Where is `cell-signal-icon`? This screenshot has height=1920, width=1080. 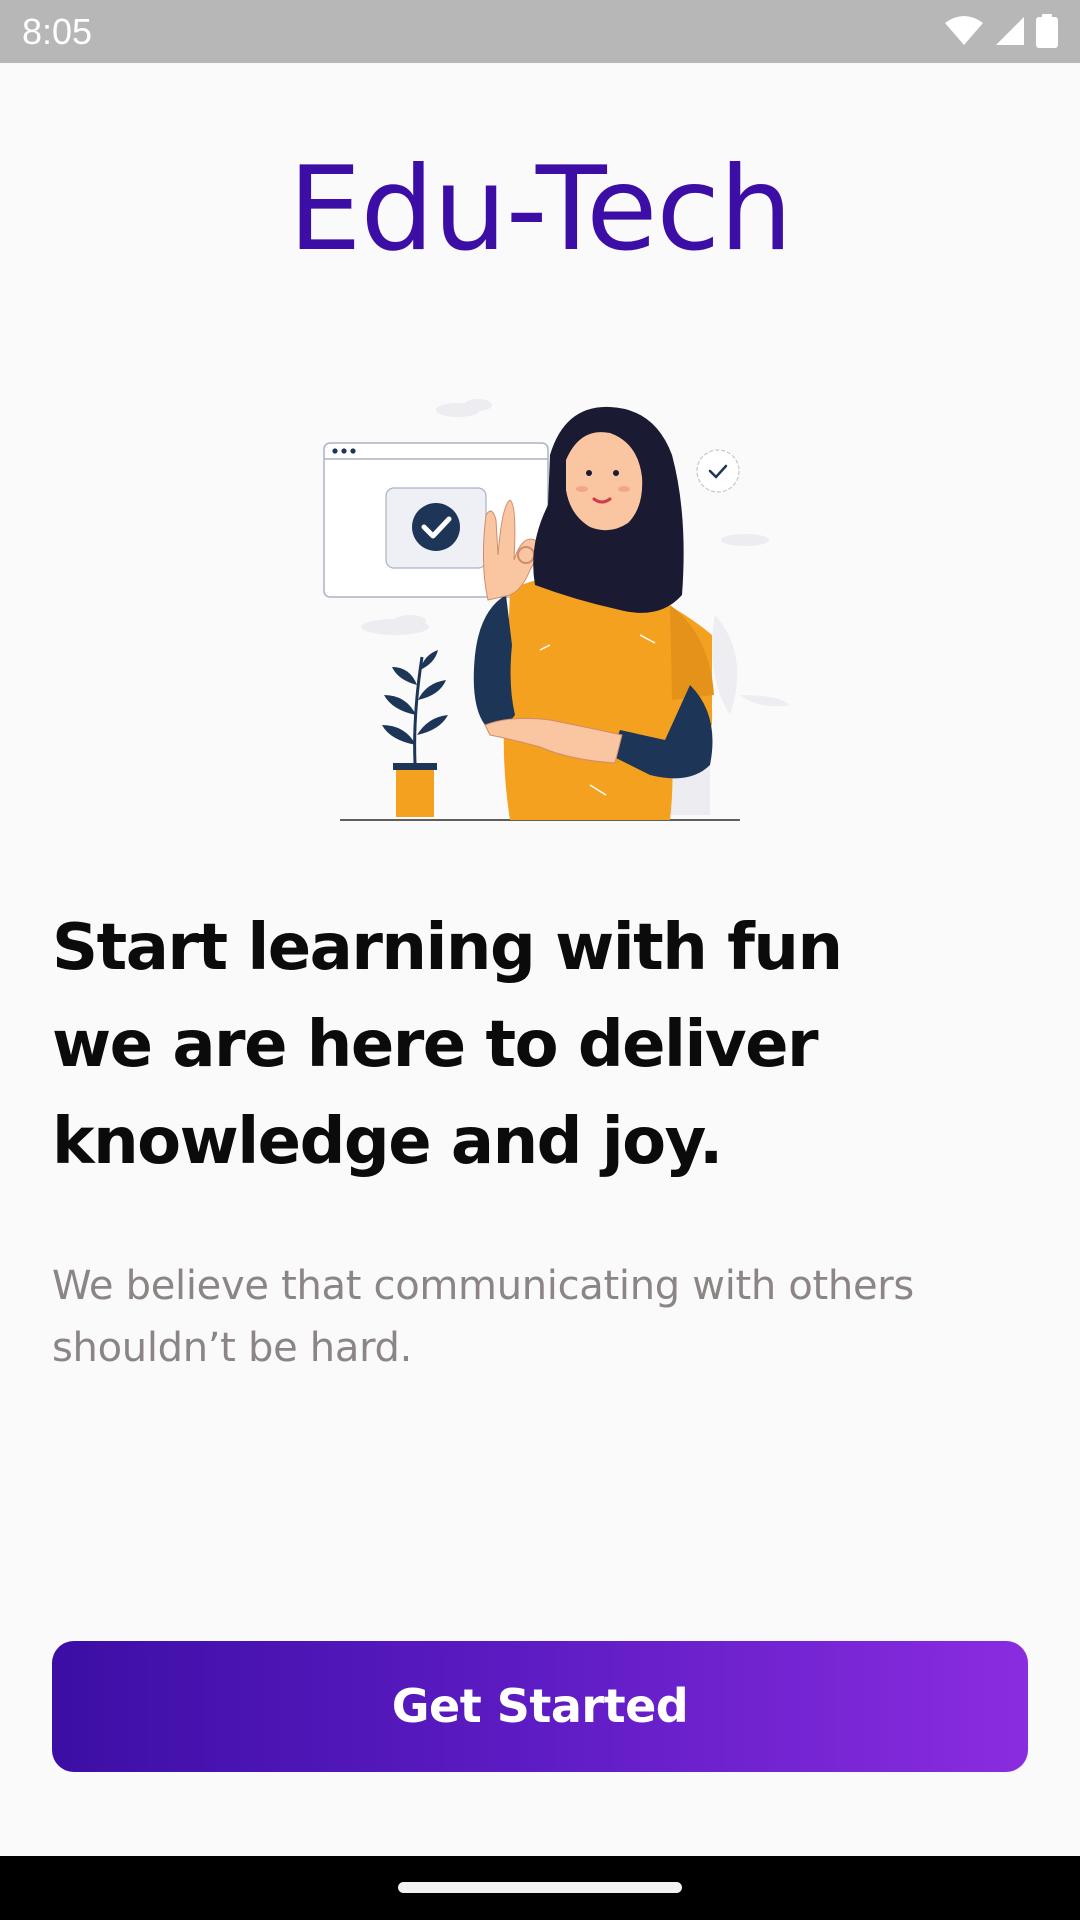 cell-signal-icon is located at coordinates (1010, 31).